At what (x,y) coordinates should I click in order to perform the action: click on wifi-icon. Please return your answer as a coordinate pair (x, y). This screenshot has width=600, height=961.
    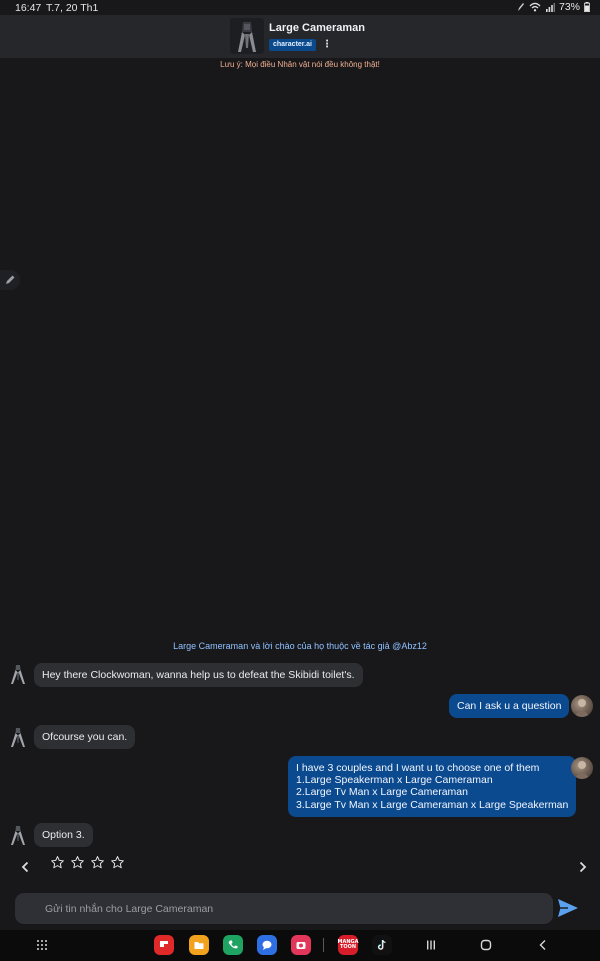
    Looking at the image, I should click on (535, 7).